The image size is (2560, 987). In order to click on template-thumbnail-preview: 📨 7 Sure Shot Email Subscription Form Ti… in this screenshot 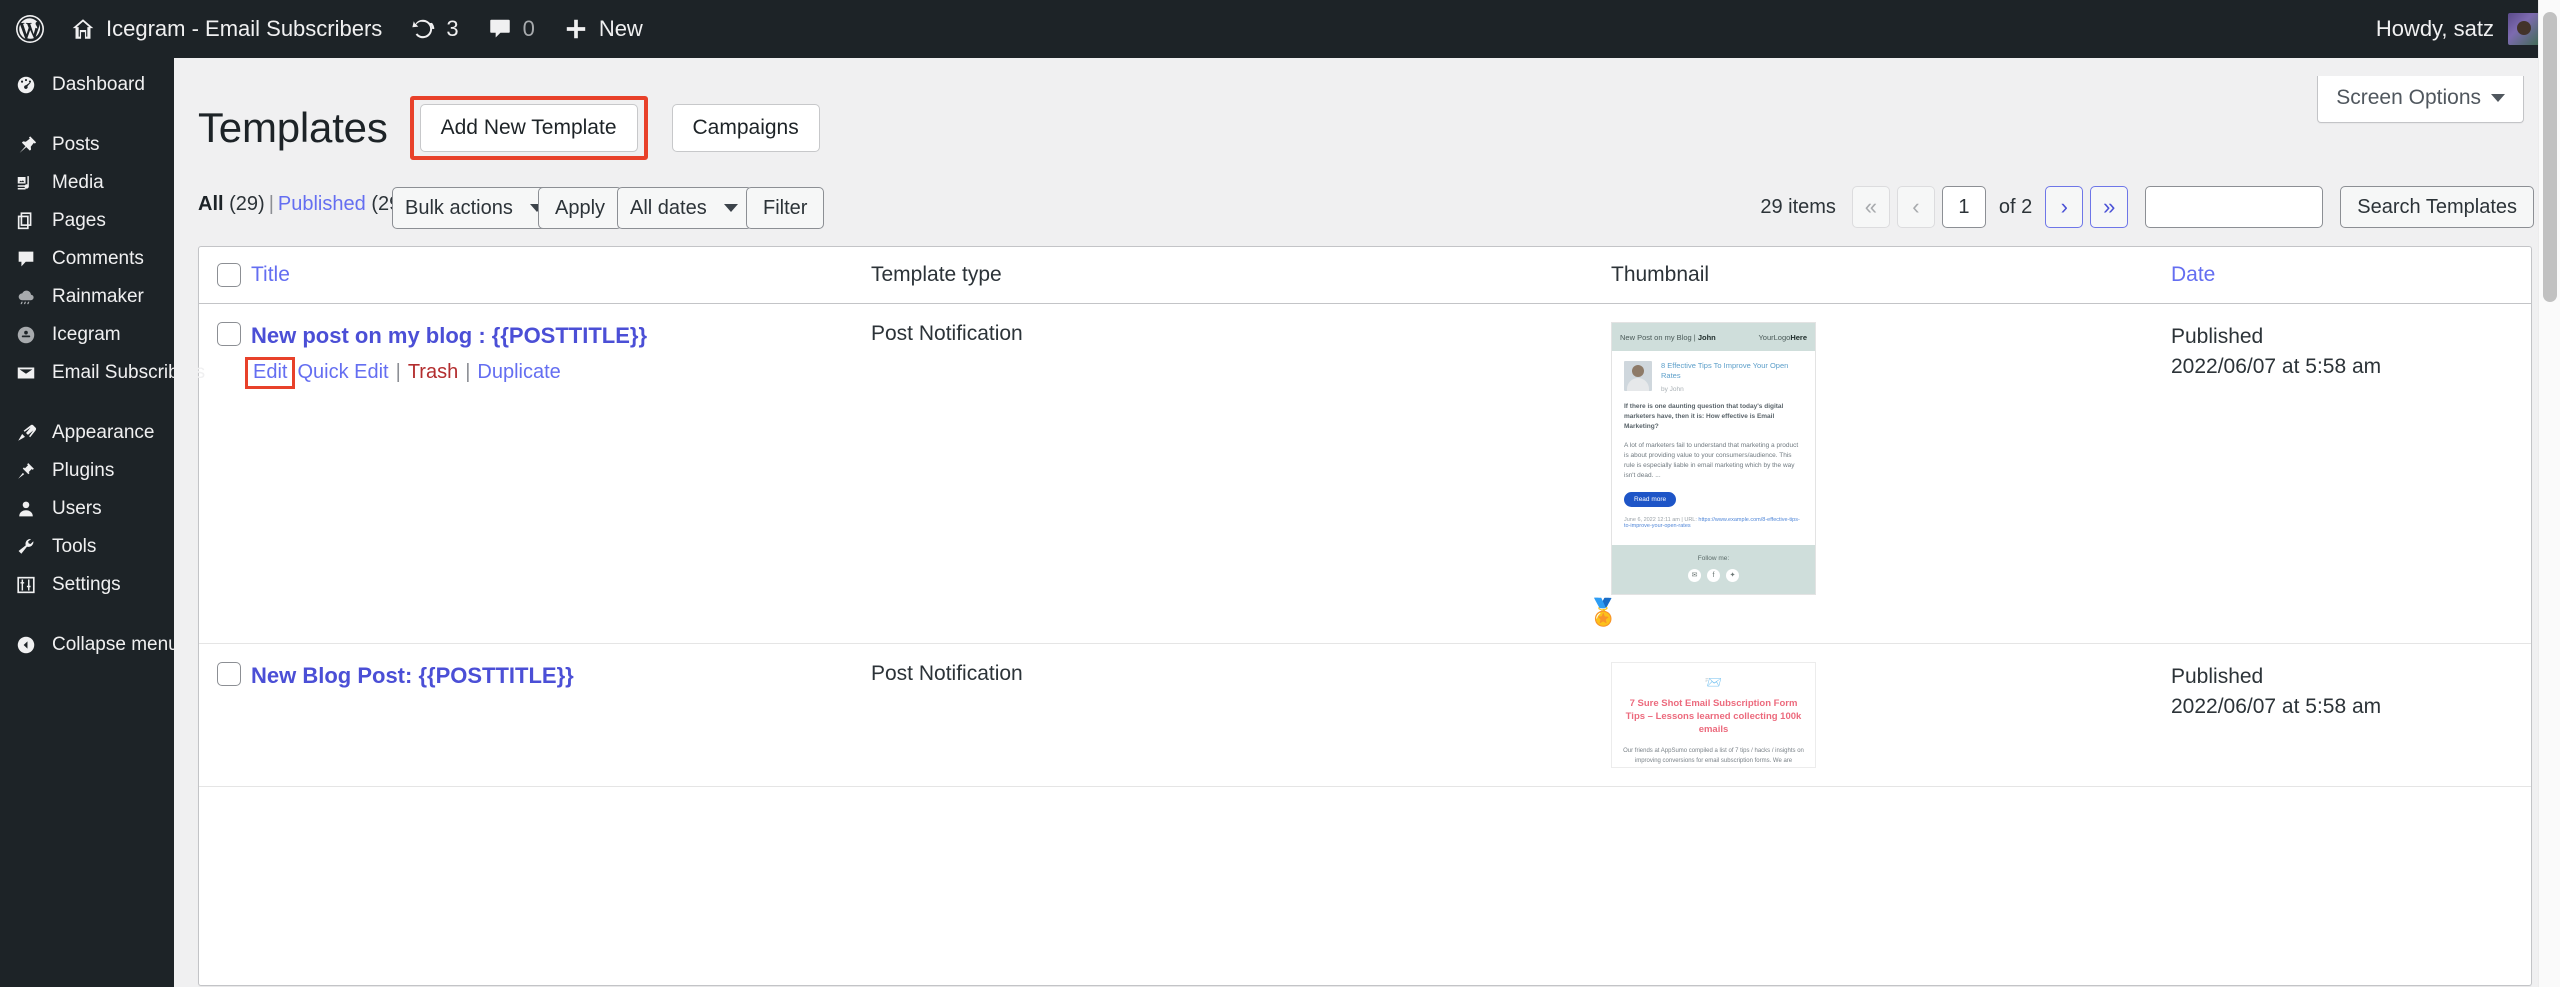, I will do `click(1713, 714)`.